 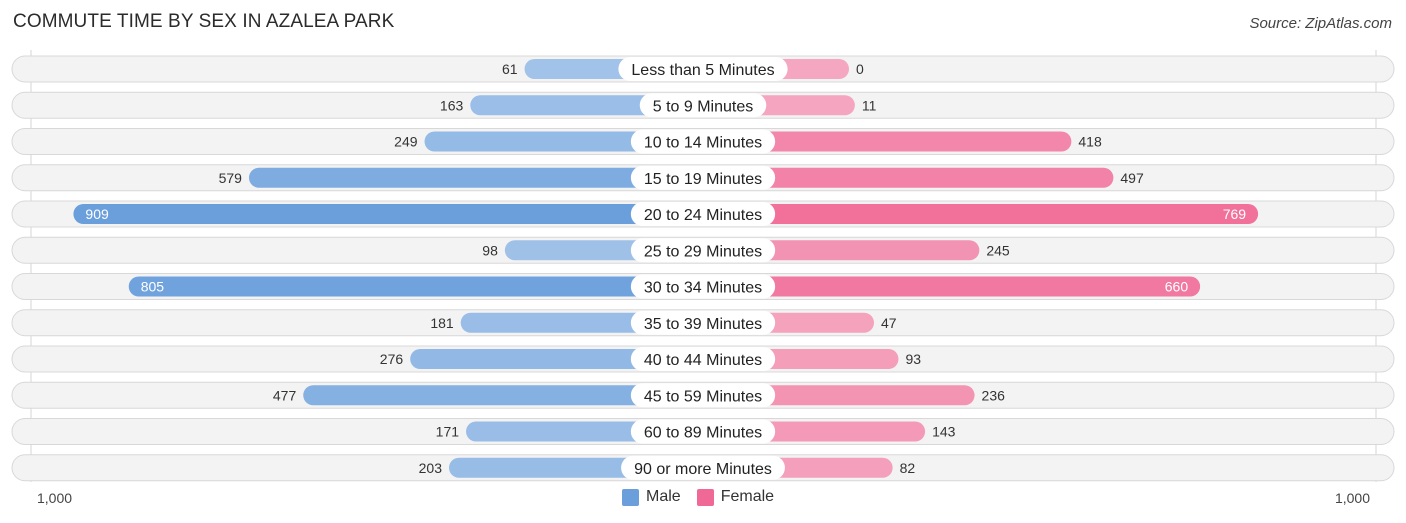 I want to click on value-label-male: 805, so click(x=153, y=287).